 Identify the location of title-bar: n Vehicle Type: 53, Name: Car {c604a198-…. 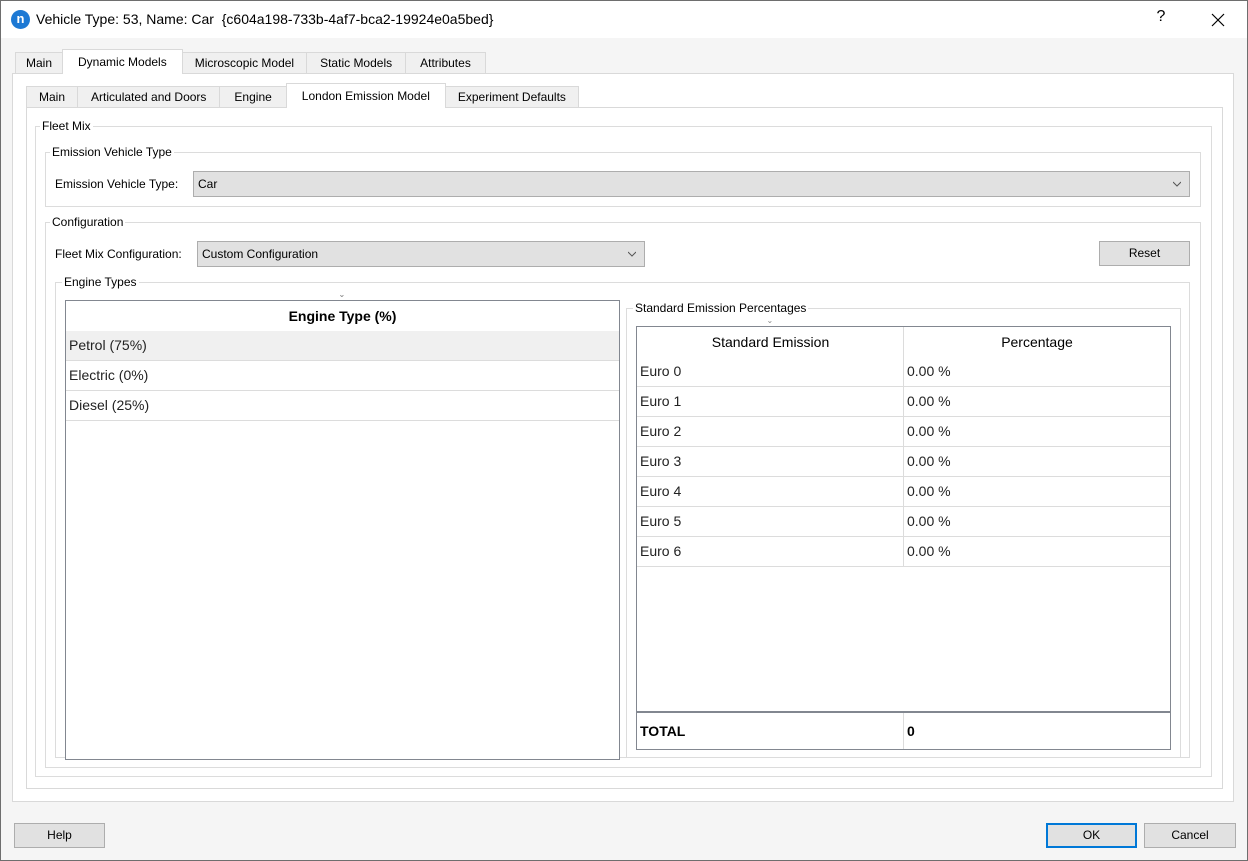
(624, 19).